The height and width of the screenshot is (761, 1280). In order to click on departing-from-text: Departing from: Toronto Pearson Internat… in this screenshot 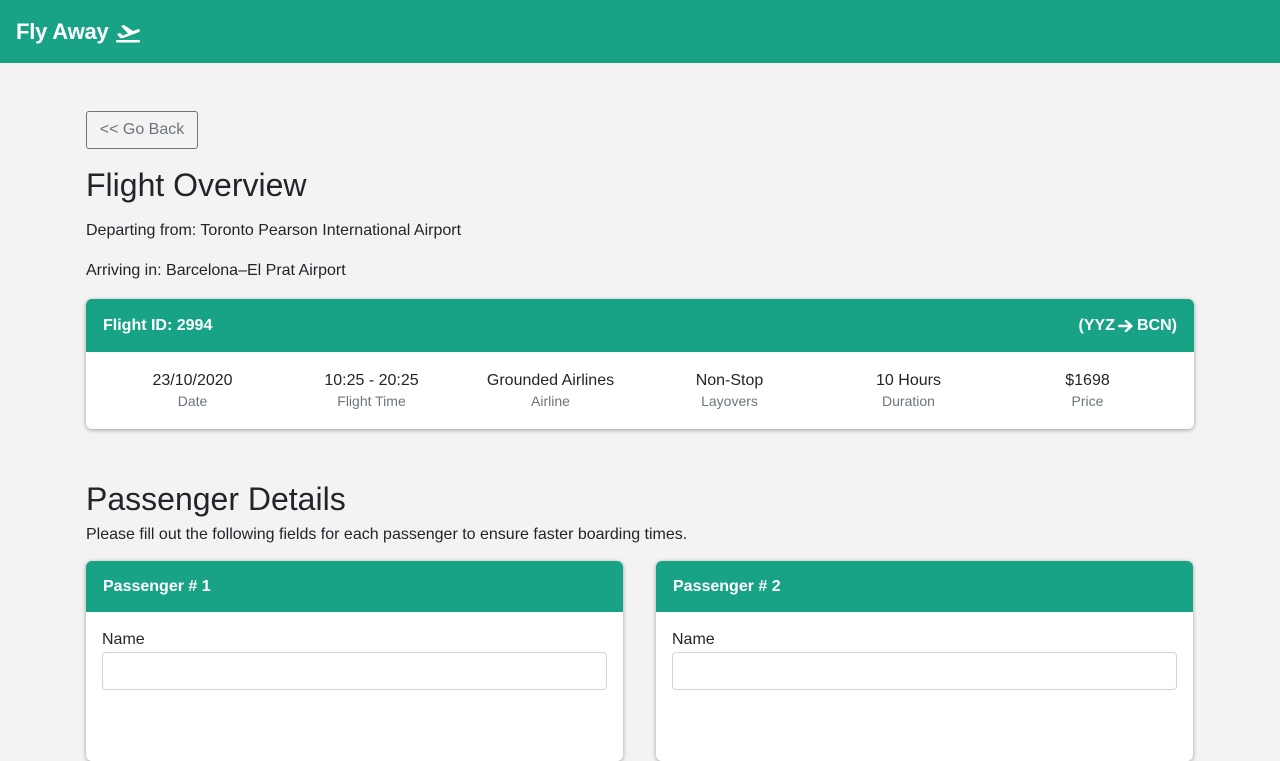, I will do `click(274, 230)`.